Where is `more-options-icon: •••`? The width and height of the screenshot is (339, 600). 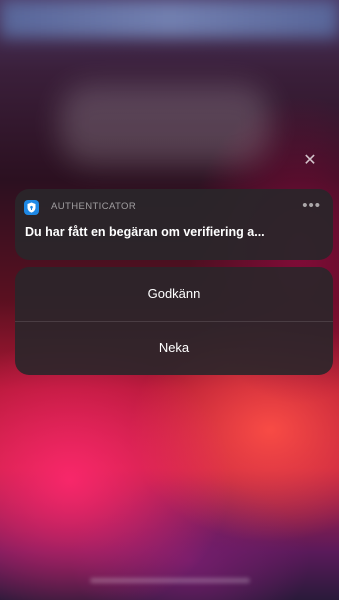
more-options-icon: ••• is located at coordinates (311, 205).